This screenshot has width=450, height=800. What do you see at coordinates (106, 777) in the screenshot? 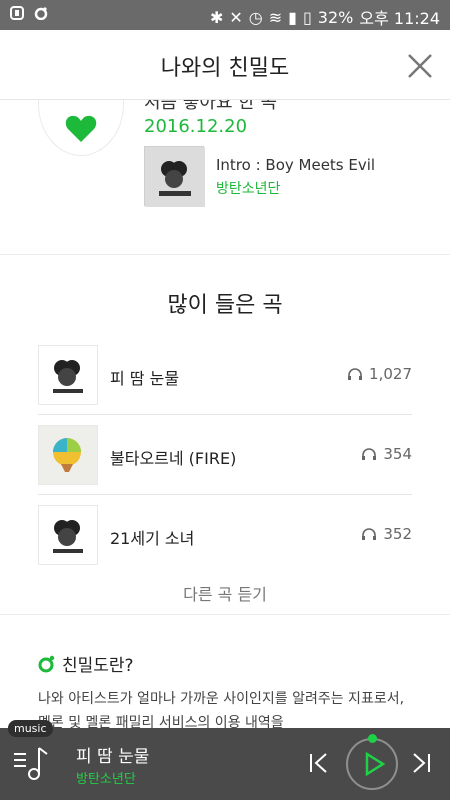
I see `now-playing-artist: 방탄소년단` at bounding box center [106, 777].